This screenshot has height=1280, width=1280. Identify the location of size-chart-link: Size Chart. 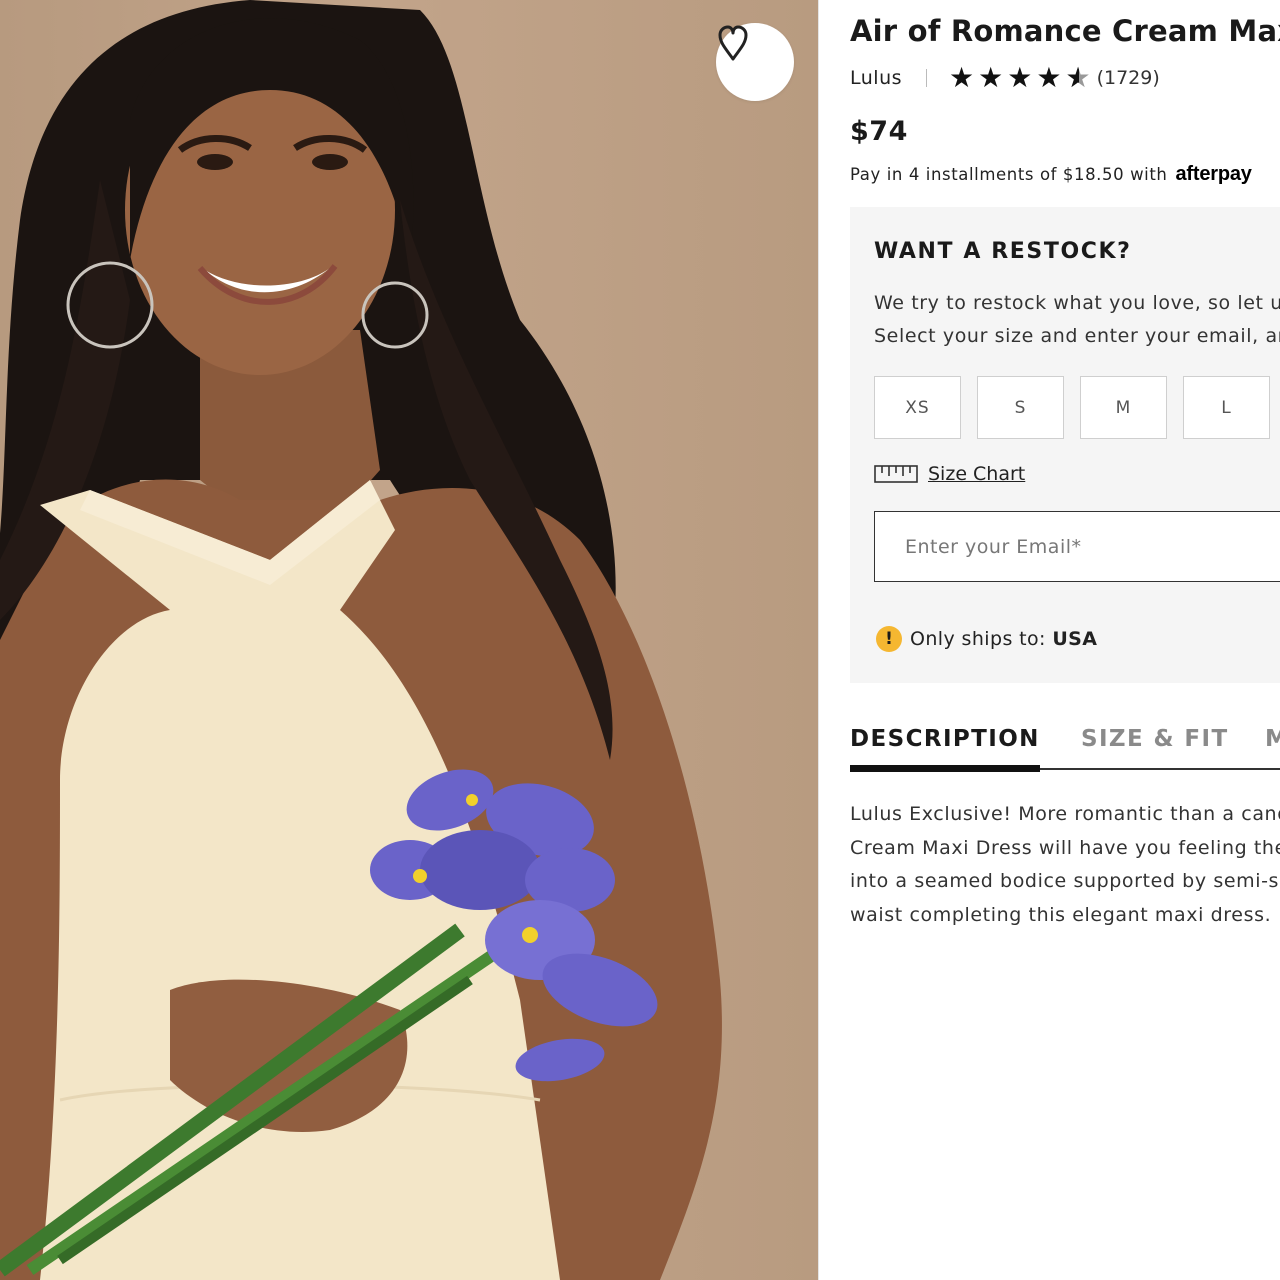
(949, 474).